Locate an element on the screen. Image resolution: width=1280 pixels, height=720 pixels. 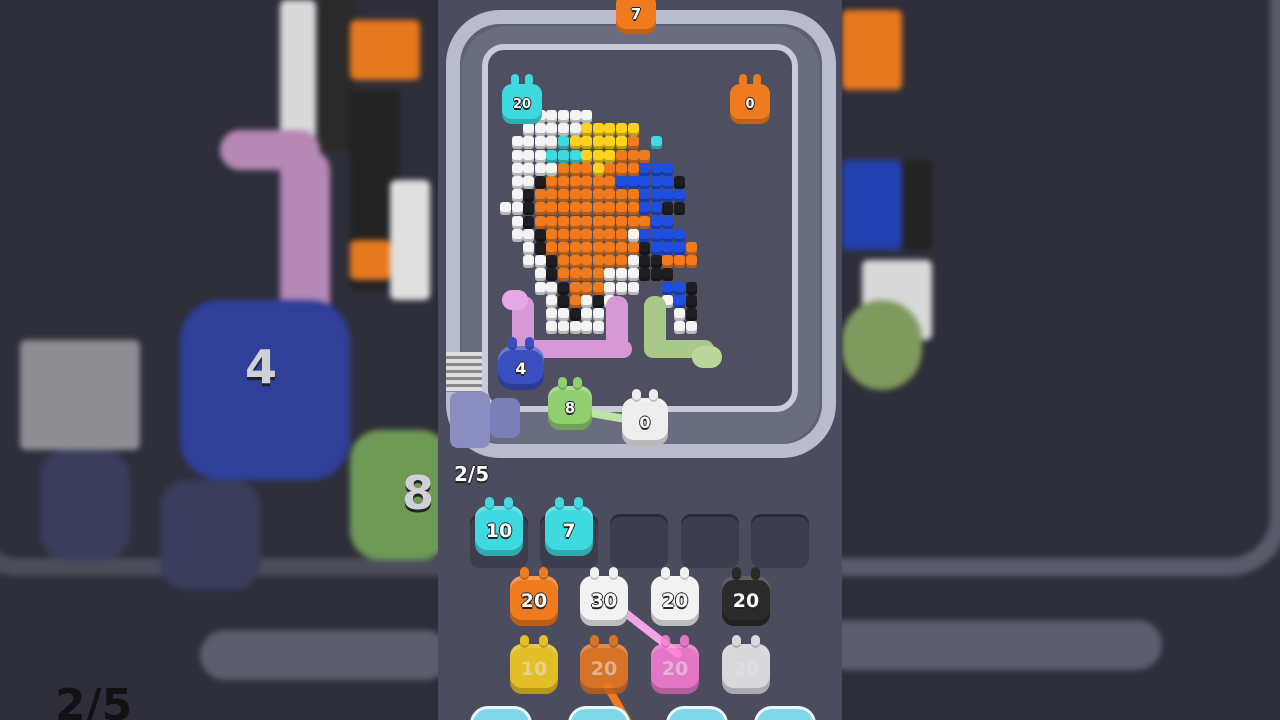
reserve-unit-6: 20 is located at coordinates (604, 664).